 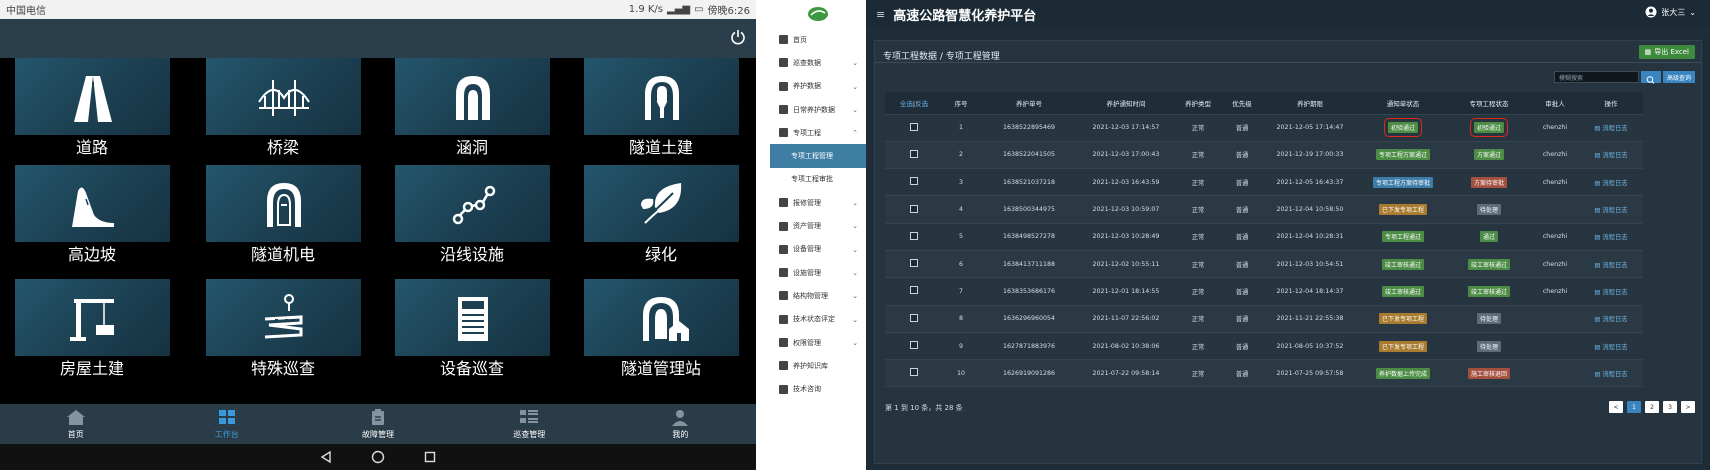 What do you see at coordinates (1198, 347) in the screenshot?
I see `cell-type: 正常` at bounding box center [1198, 347].